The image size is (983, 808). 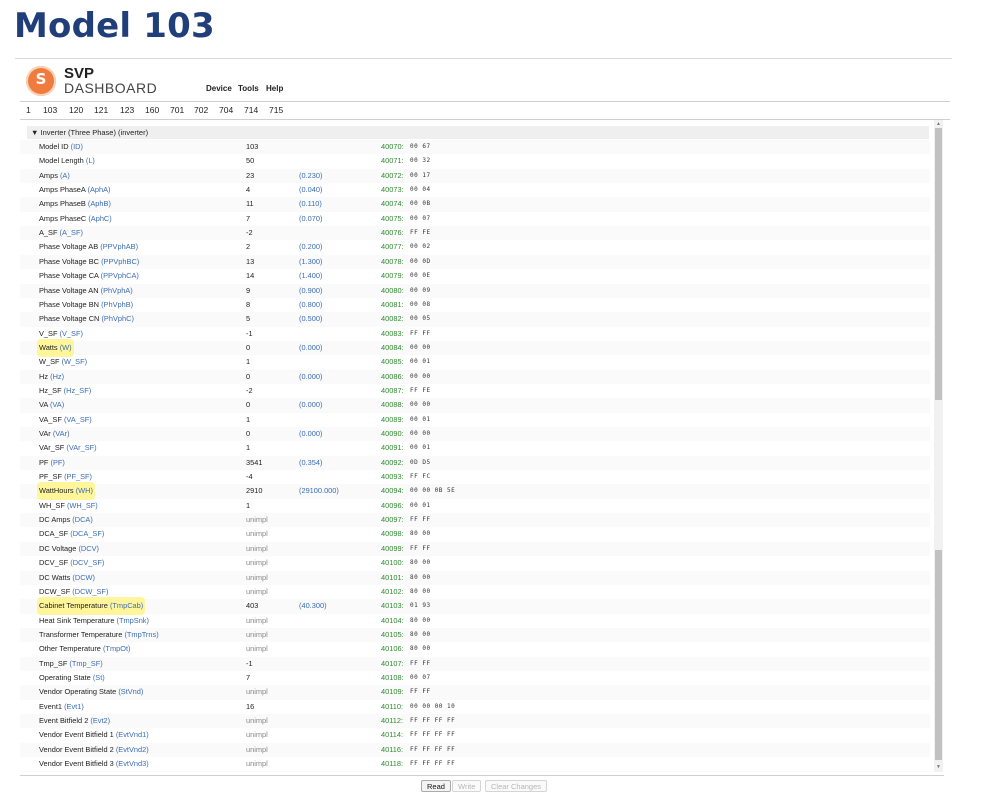 What do you see at coordinates (248, 247) in the screenshot?
I see `point-value: 2` at bounding box center [248, 247].